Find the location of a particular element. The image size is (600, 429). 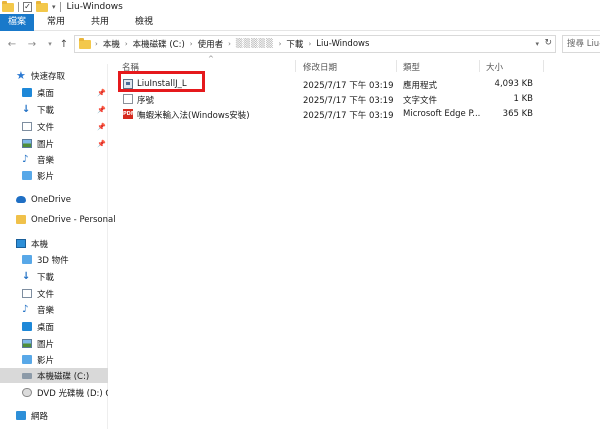

breadcrumb-this-pc: 本機 is located at coordinates (111, 44).